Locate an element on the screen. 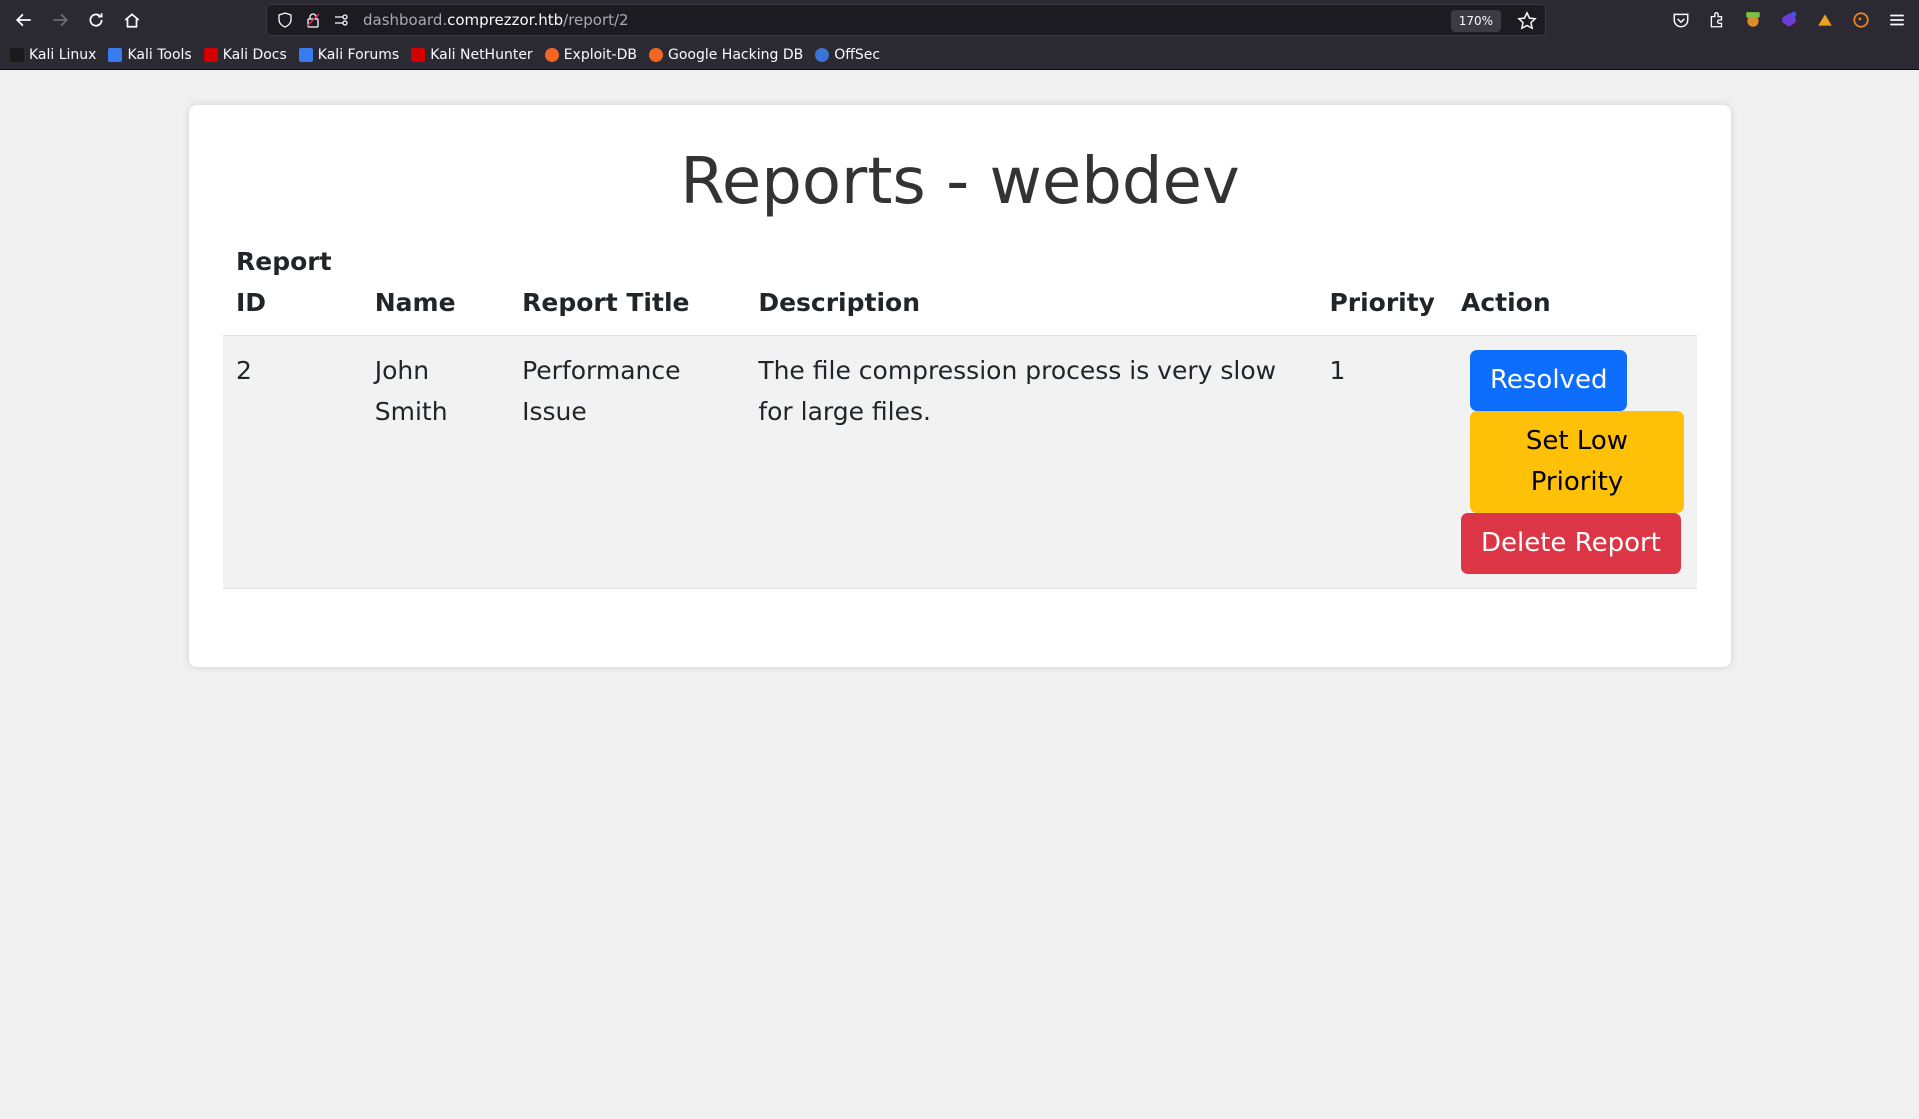 This screenshot has width=1919, height=1119. zoom-level-badge: 170% is located at coordinates (1475, 21).